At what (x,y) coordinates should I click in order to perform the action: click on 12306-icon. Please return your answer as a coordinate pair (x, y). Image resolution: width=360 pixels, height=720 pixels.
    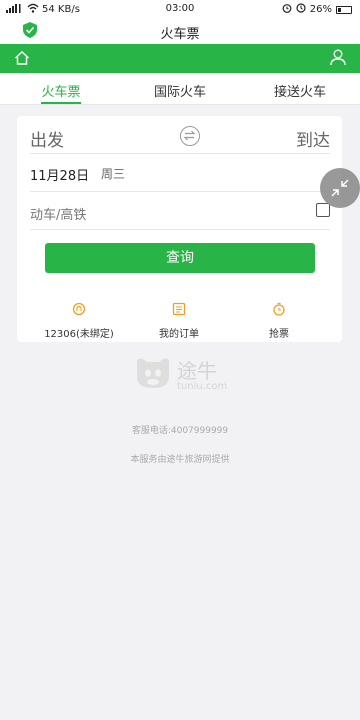
    Looking at the image, I should click on (79, 310).